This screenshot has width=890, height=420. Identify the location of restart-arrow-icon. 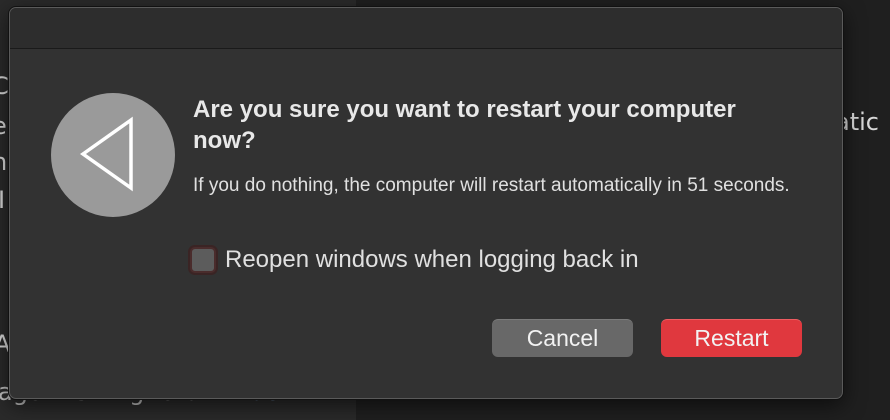
(113, 155).